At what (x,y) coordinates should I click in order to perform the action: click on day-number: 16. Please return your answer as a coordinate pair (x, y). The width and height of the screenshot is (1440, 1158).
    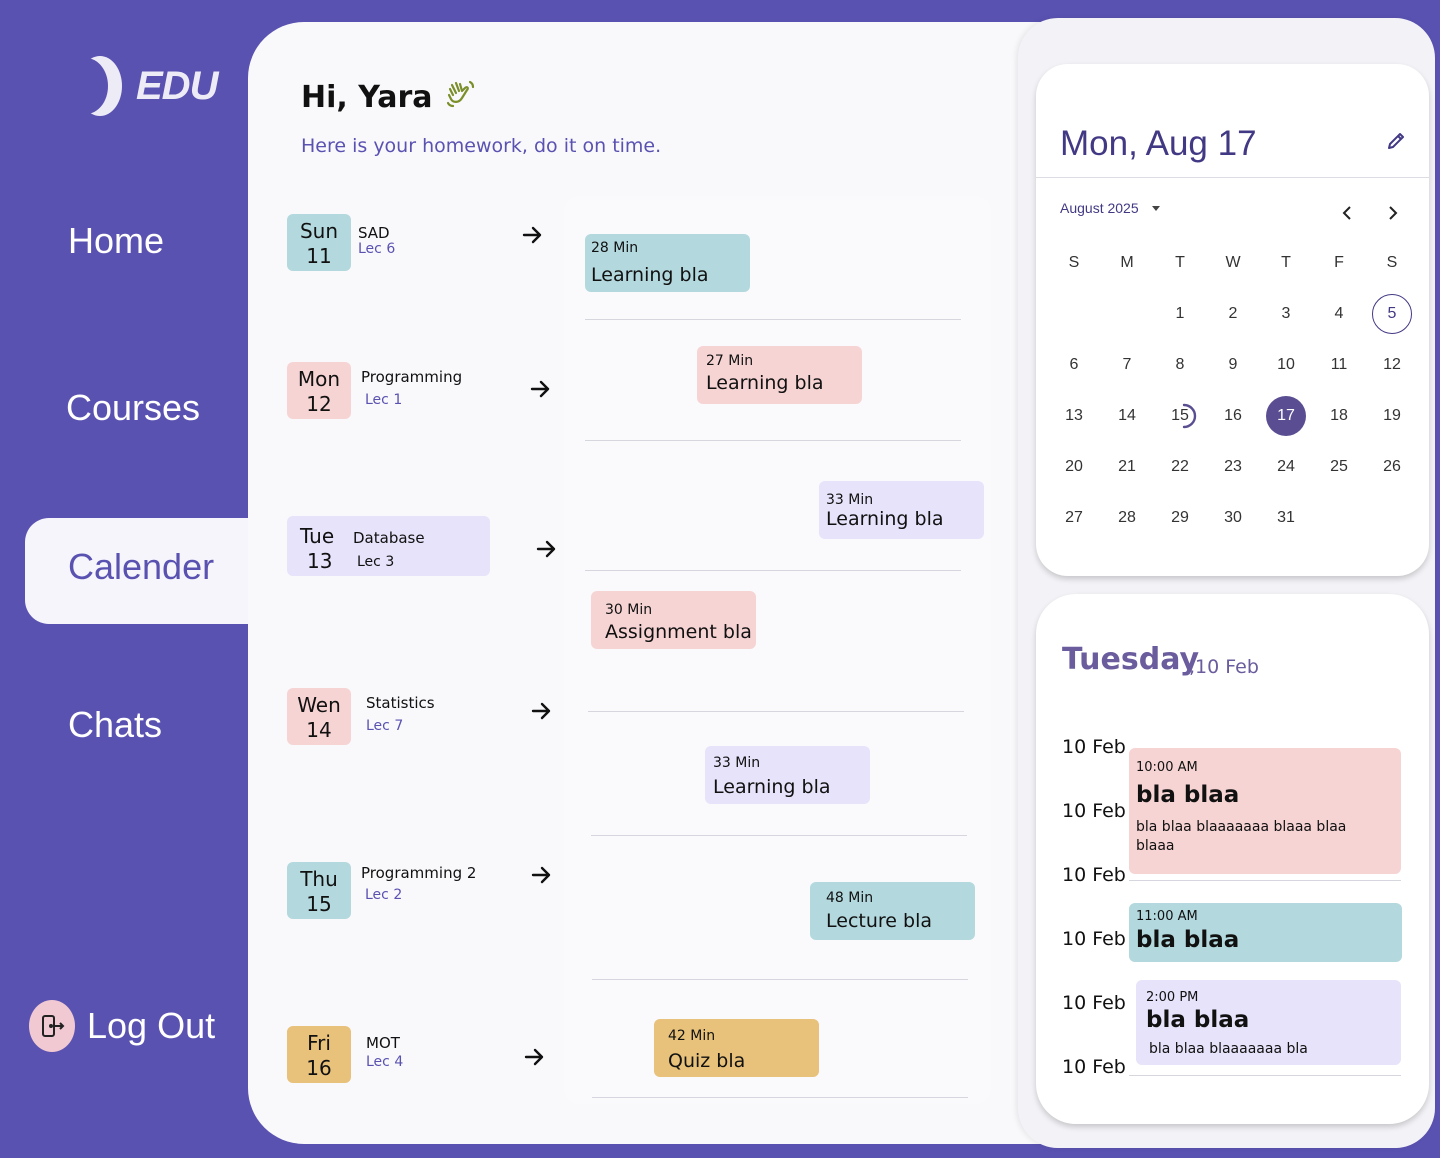
    Looking at the image, I should click on (319, 1068).